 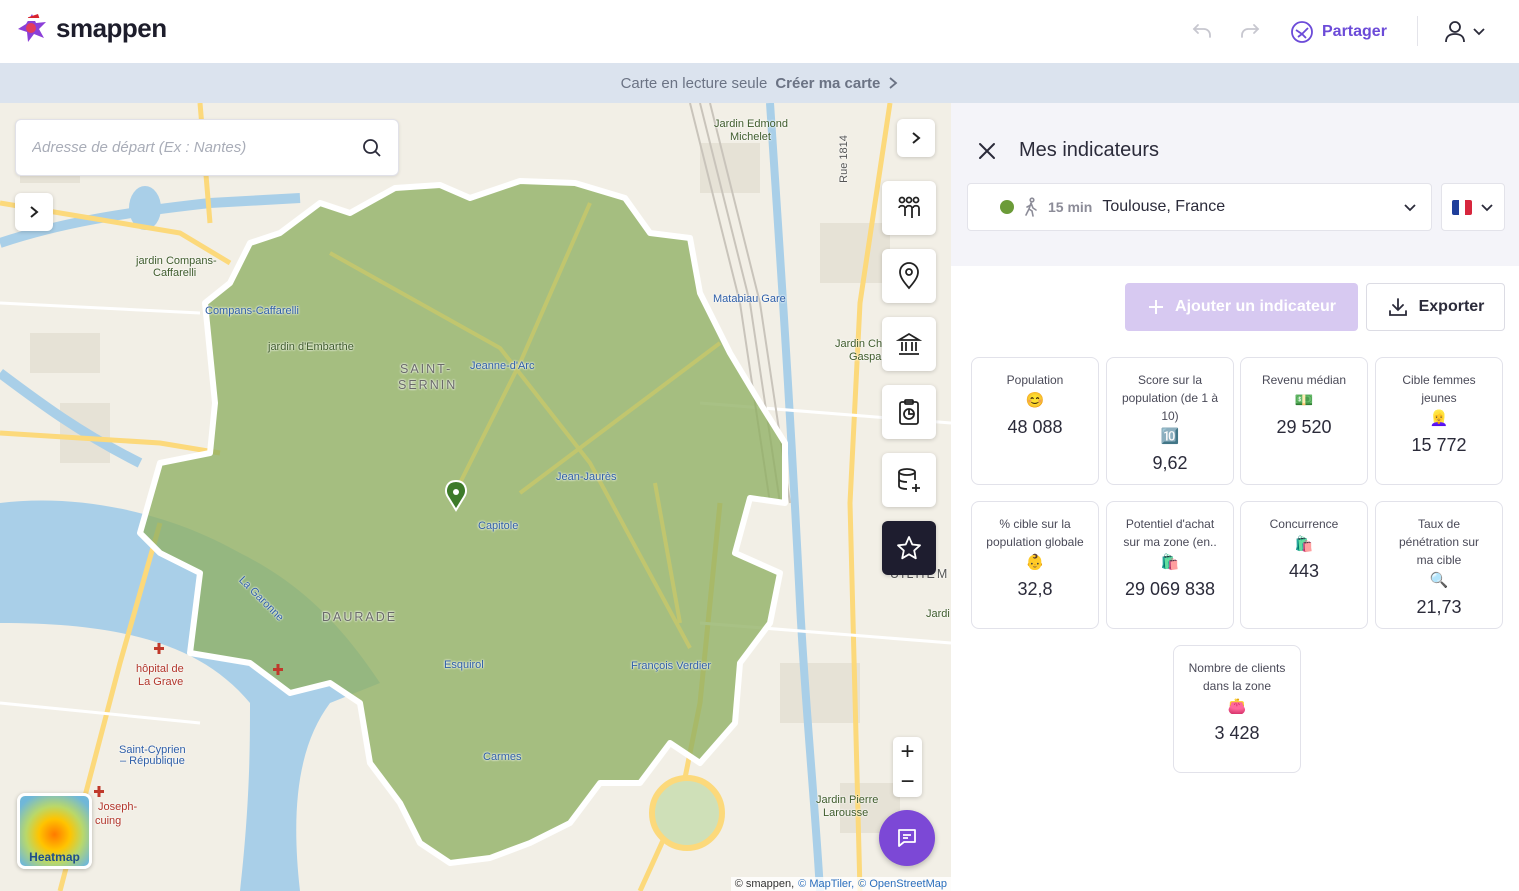 What do you see at coordinates (1170, 562) in the screenshot?
I see `indicator-icon: 🛍️` at bounding box center [1170, 562].